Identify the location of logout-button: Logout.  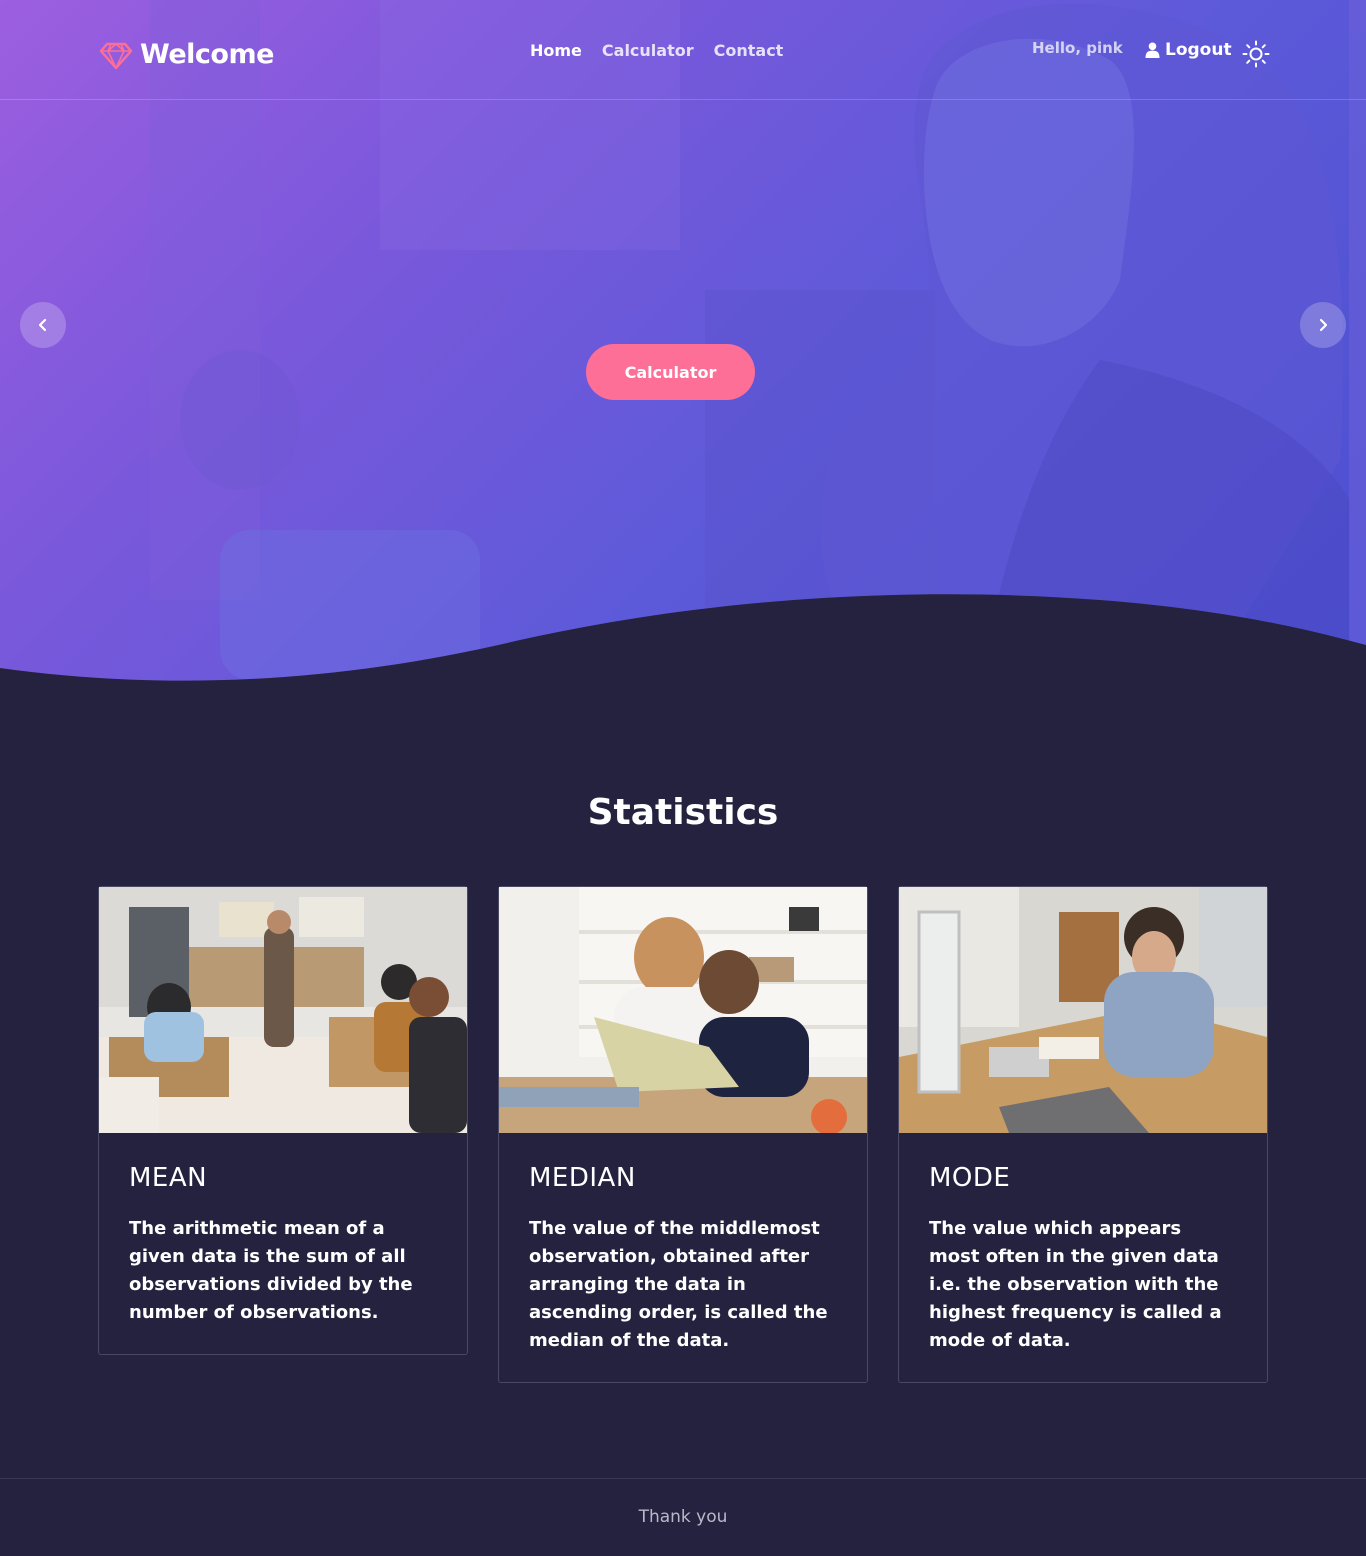
(1188, 50).